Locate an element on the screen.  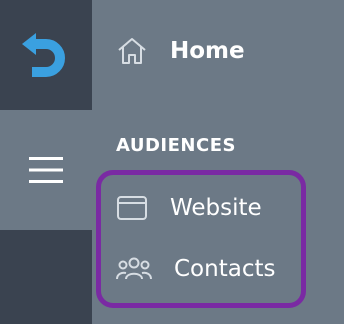
menu-toggle-button is located at coordinates (46, 170).